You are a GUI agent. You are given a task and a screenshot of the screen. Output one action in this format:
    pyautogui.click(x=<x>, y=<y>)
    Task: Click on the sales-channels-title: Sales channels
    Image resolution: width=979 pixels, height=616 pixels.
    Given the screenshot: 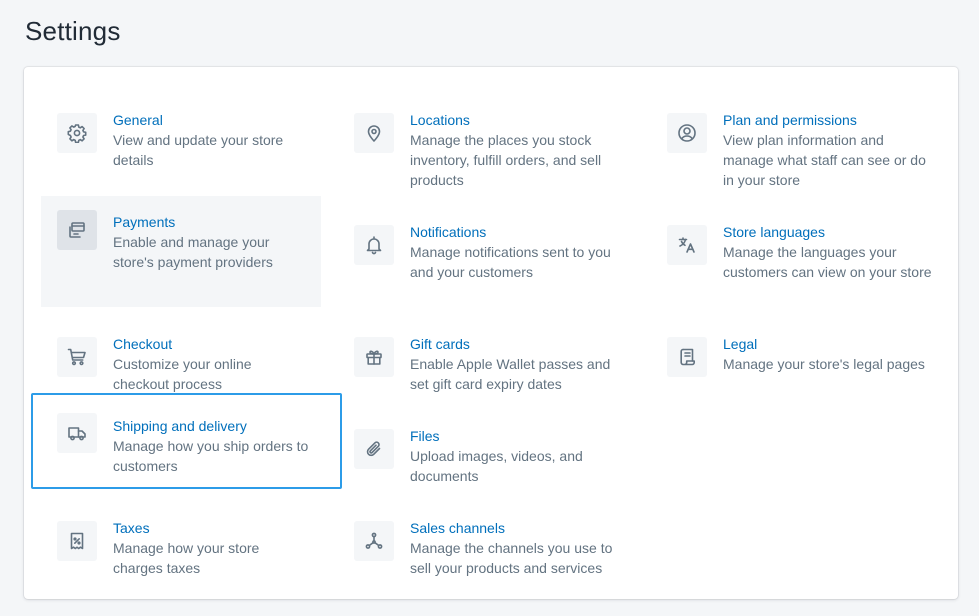 What is the action you would take?
    pyautogui.click(x=457, y=528)
    